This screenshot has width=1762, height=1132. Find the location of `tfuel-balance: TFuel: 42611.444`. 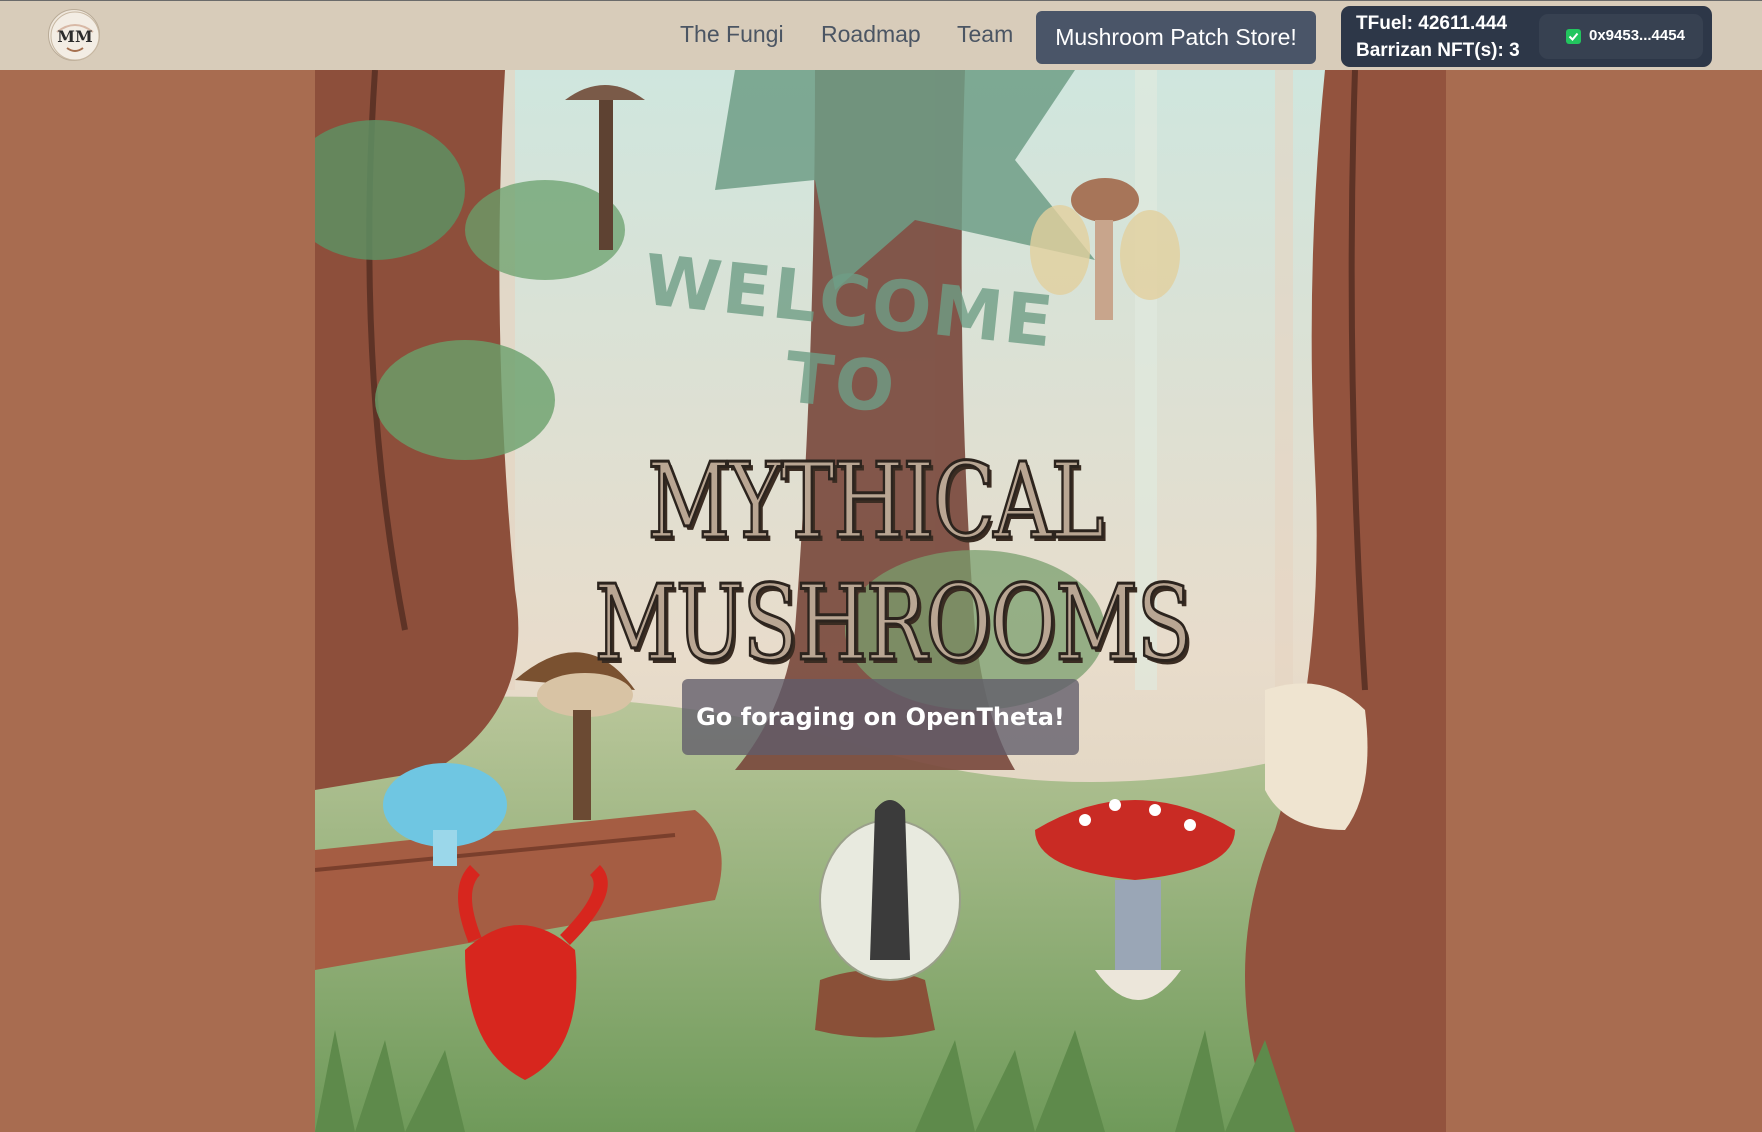

tfuel-balance: TFuel: 42611.444 is located at coordinates (1432, 23).